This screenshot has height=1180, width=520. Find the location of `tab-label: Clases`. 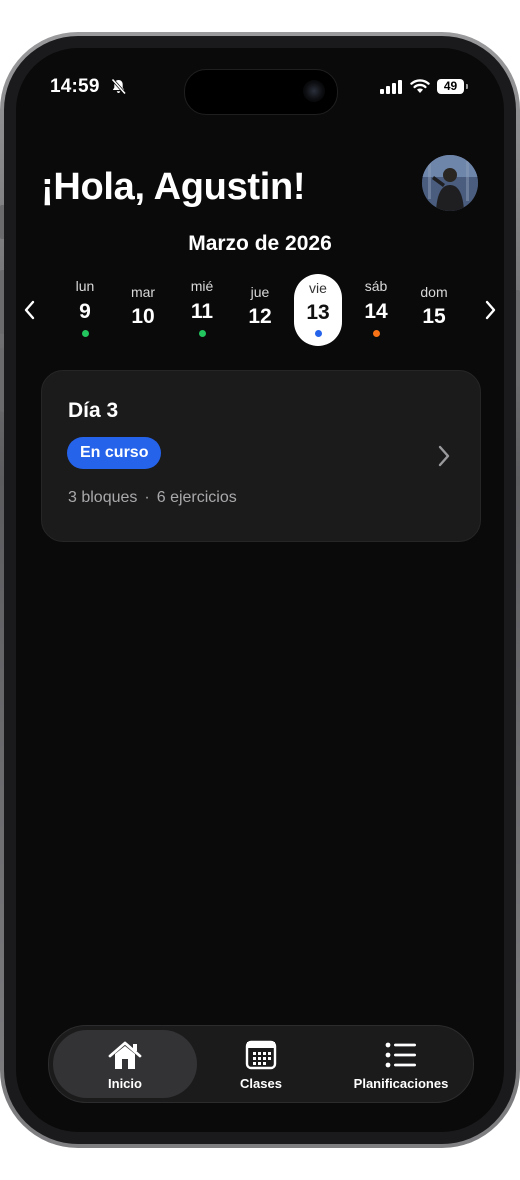

tab-label: Clases is located at coordinates (261, 1083).